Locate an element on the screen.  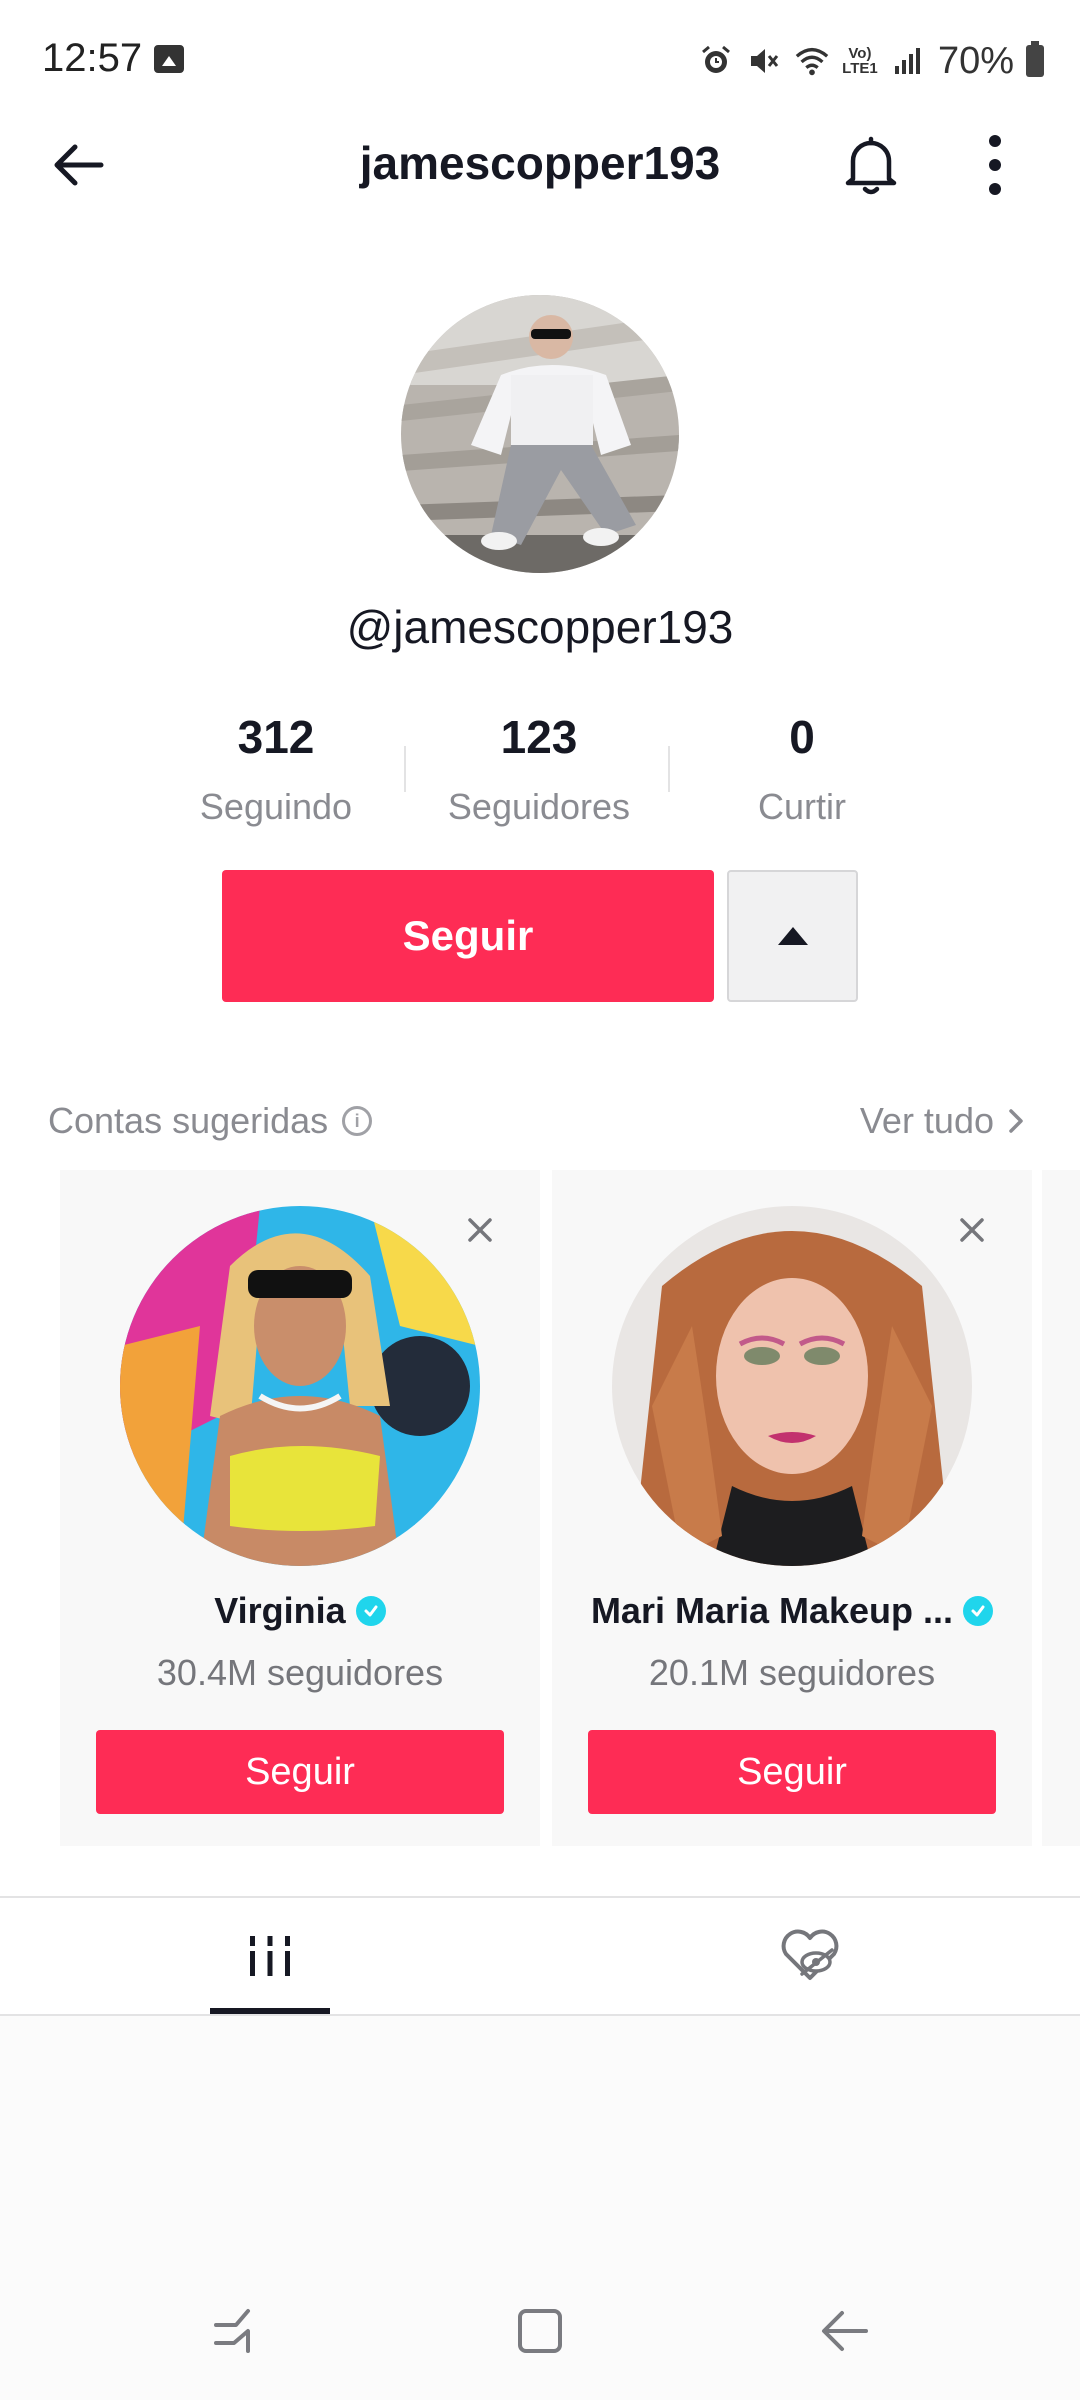
suggested-name-row: Virginia is located at coordinates (300, 1611).